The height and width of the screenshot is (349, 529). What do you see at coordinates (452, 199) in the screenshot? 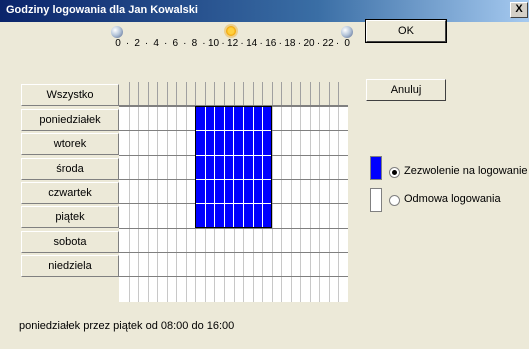
I see `deny-logon-label: Odmowa logowania` at bounding box center [452, 199].